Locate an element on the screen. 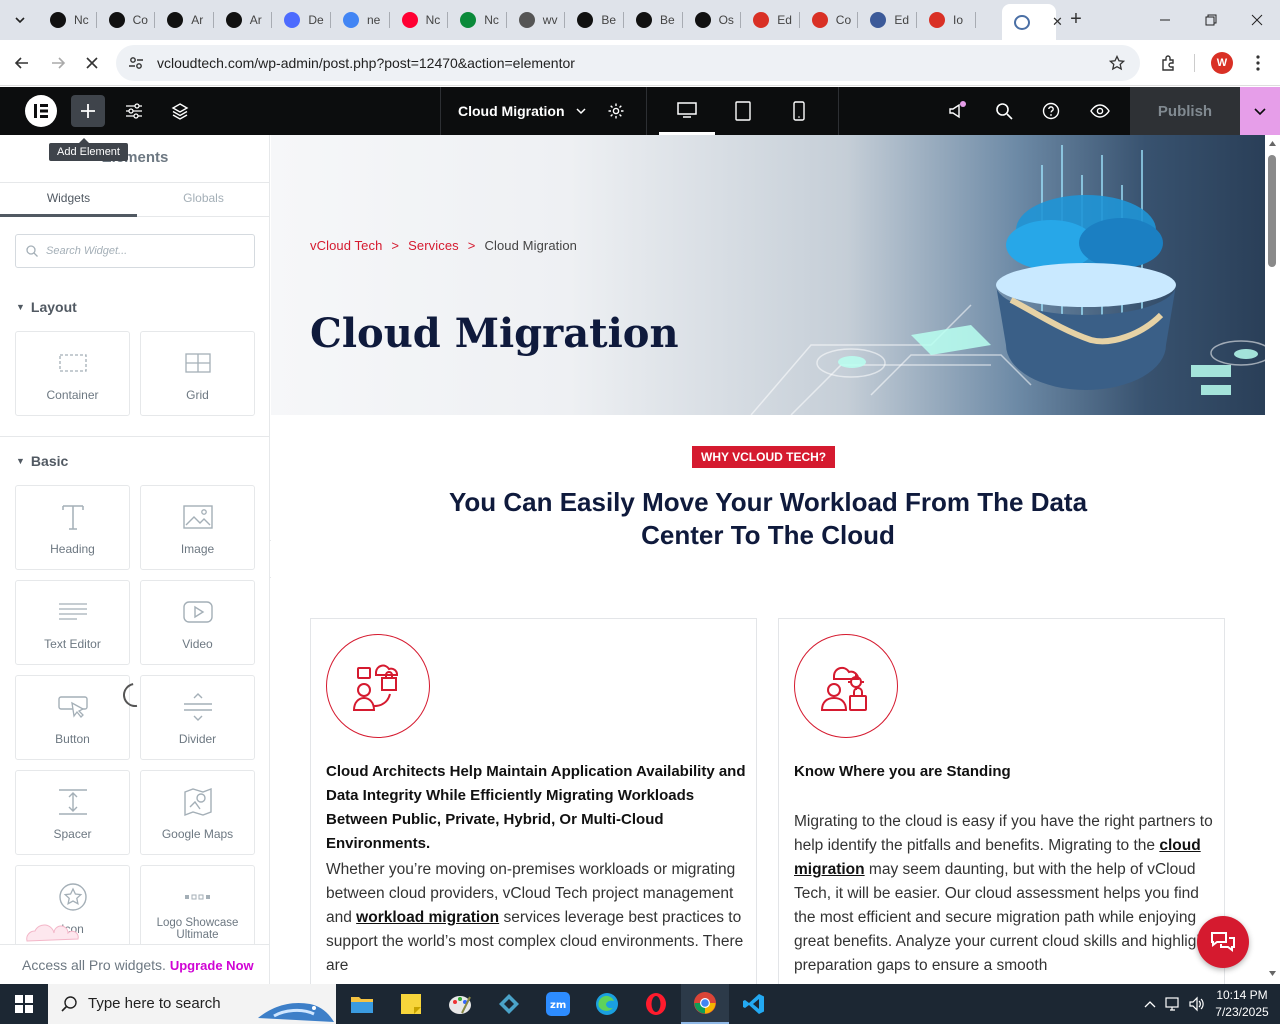 The height and width of the screenshot is (1024, 1280). publish-button: Publish is located at coordinates (1185, 111).